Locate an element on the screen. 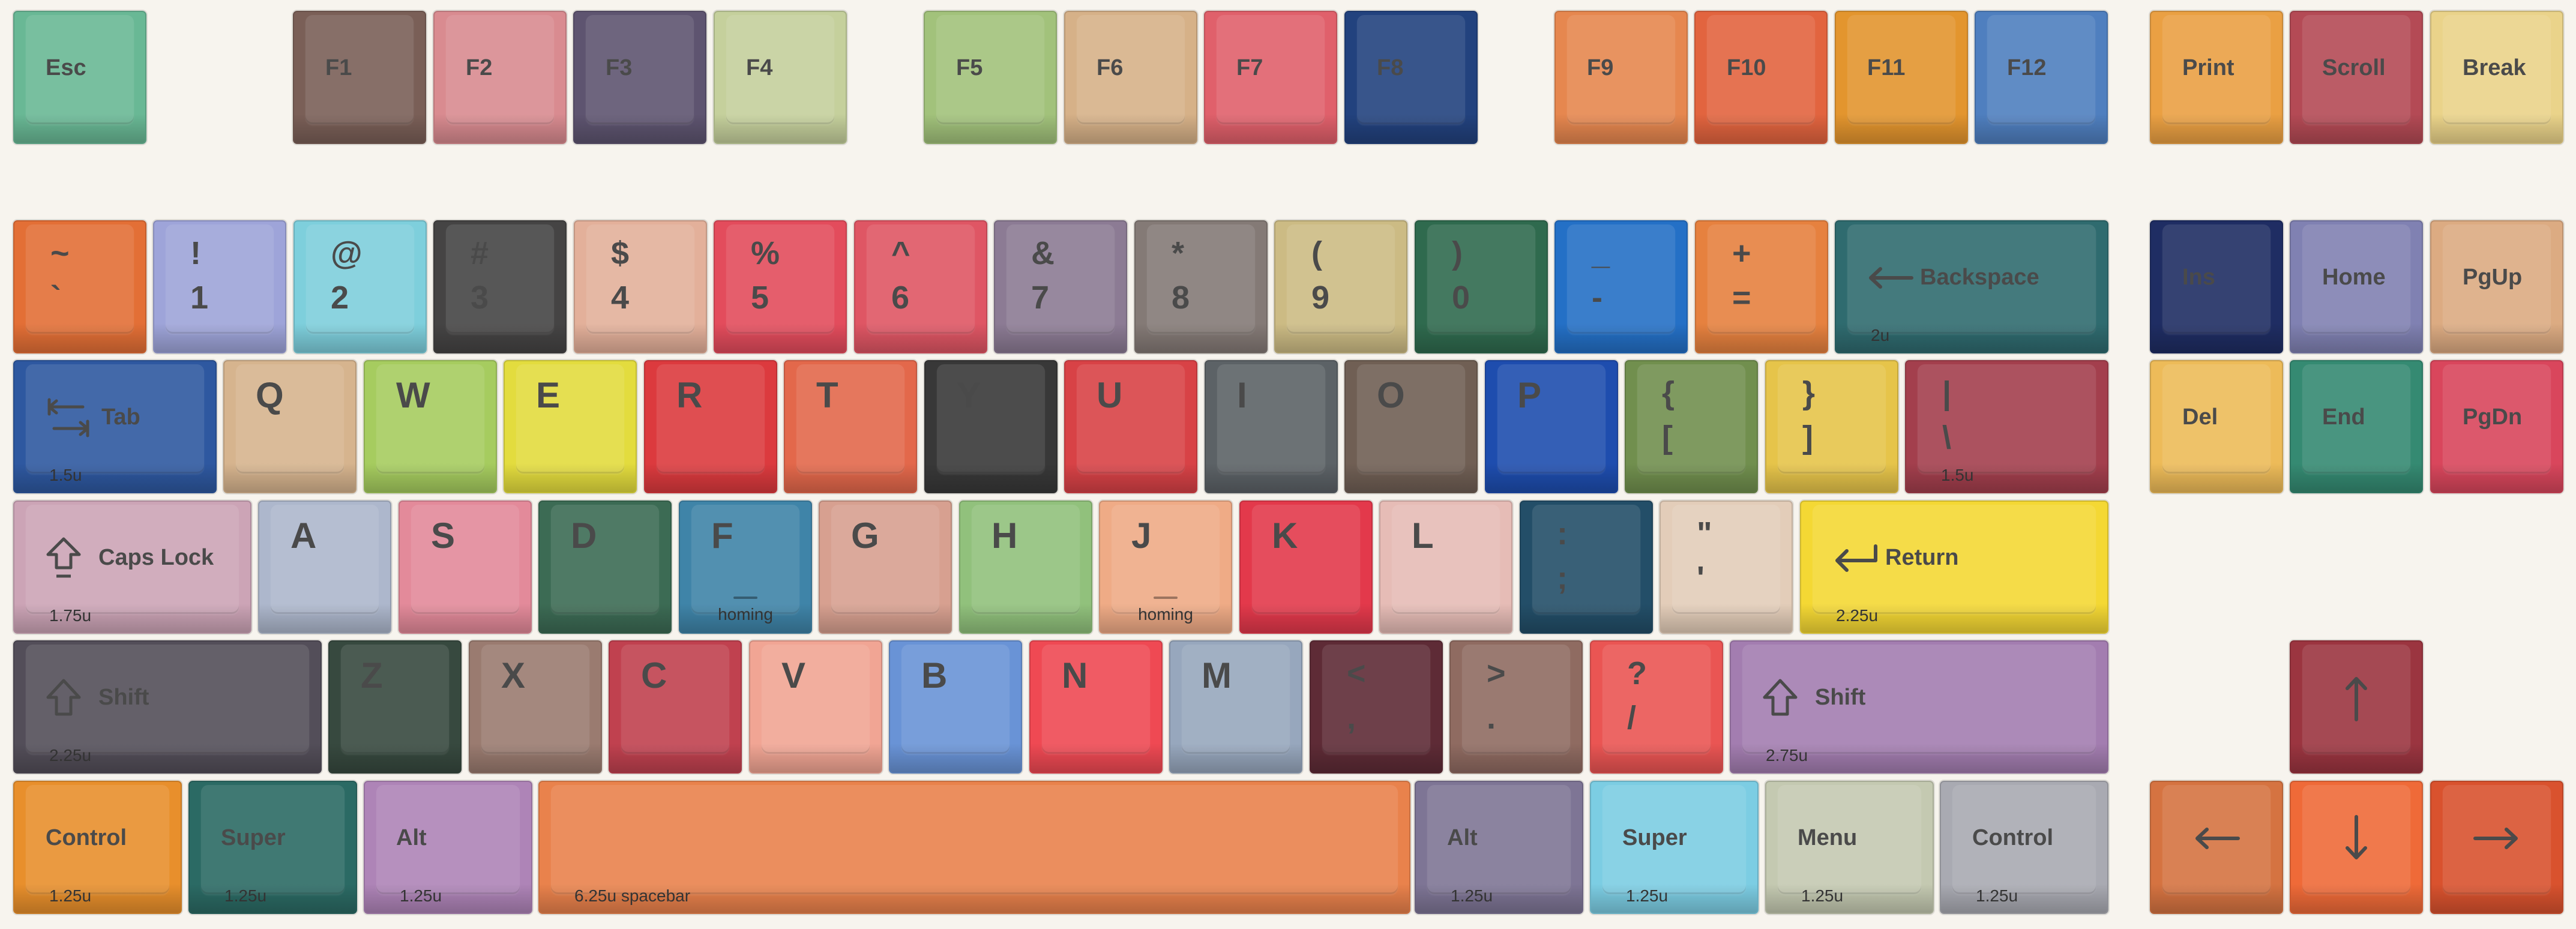  key-f10: F10 is located at coordinates (1761, 77).